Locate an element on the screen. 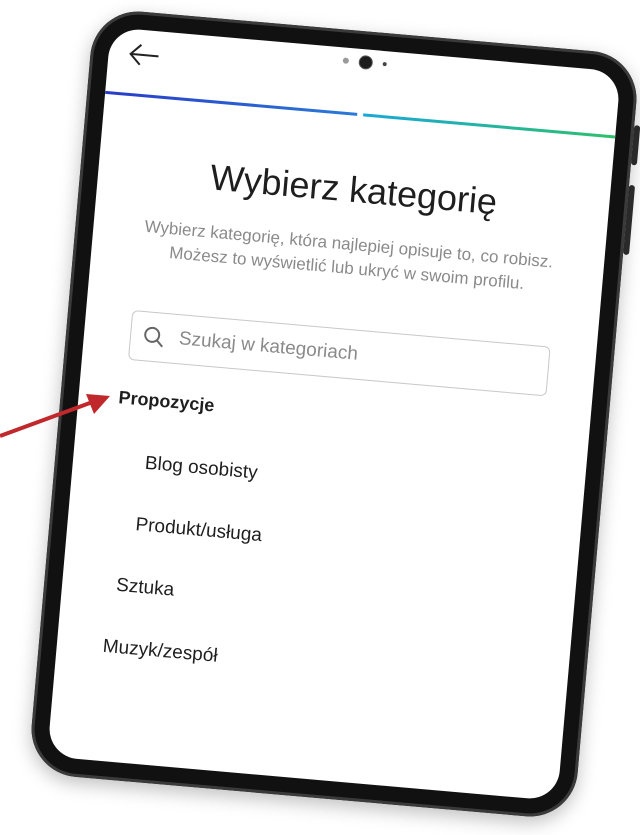  camera-cluster is located at coordinates (364, 62).